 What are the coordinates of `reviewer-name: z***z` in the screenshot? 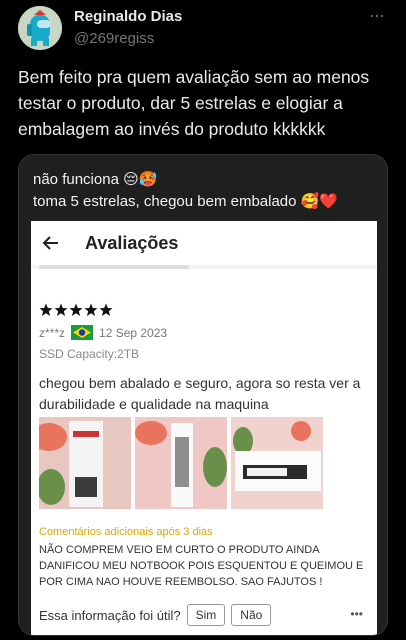 It's located at (52, 332).